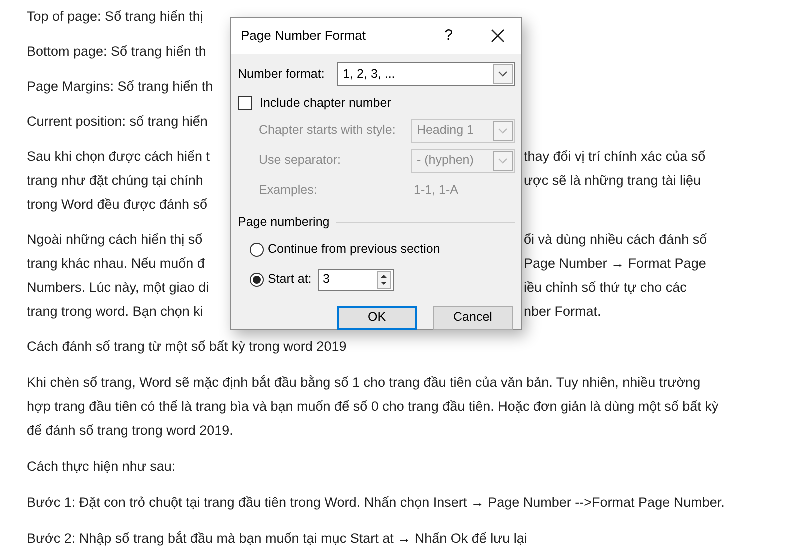  I want to click on text-line: iều chỉnh số thứ tự cho các, so click(605, 288).